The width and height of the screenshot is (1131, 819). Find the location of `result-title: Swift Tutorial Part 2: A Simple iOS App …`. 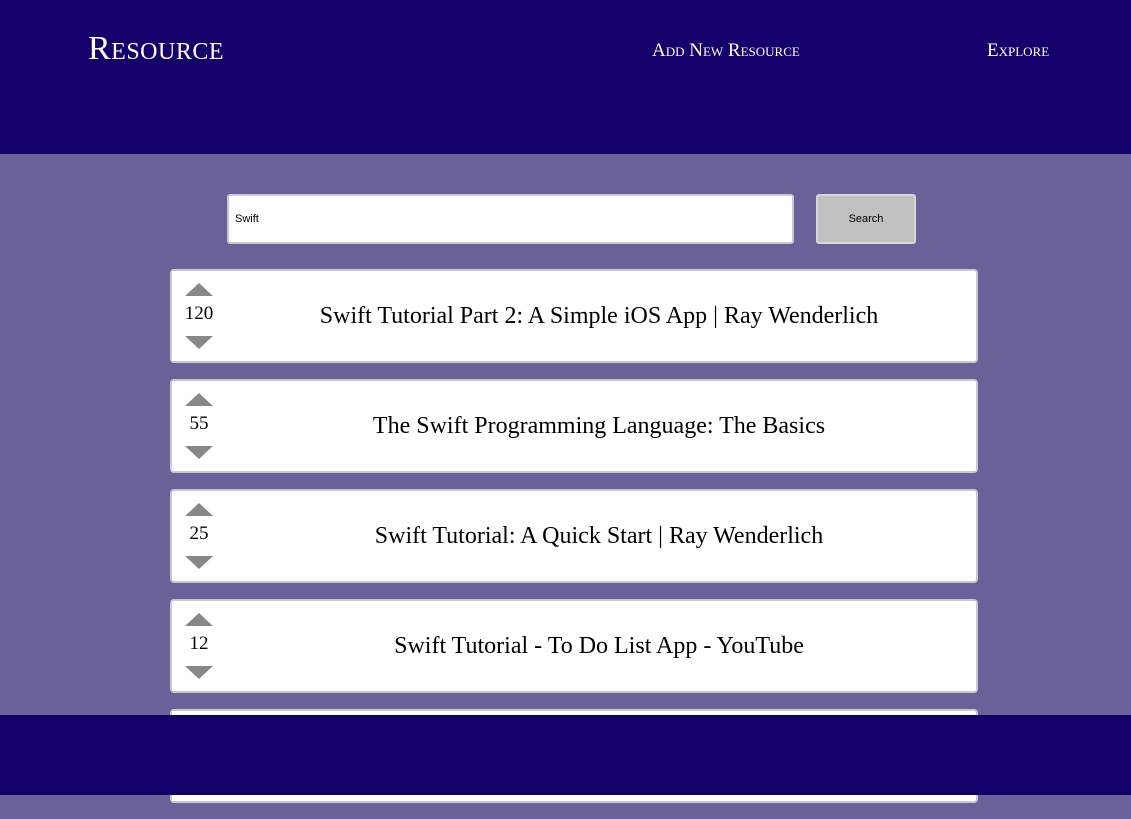

result-title: Swift Tutorial Part 2: A Simple iOS App … is located at coordinates (599, 316).